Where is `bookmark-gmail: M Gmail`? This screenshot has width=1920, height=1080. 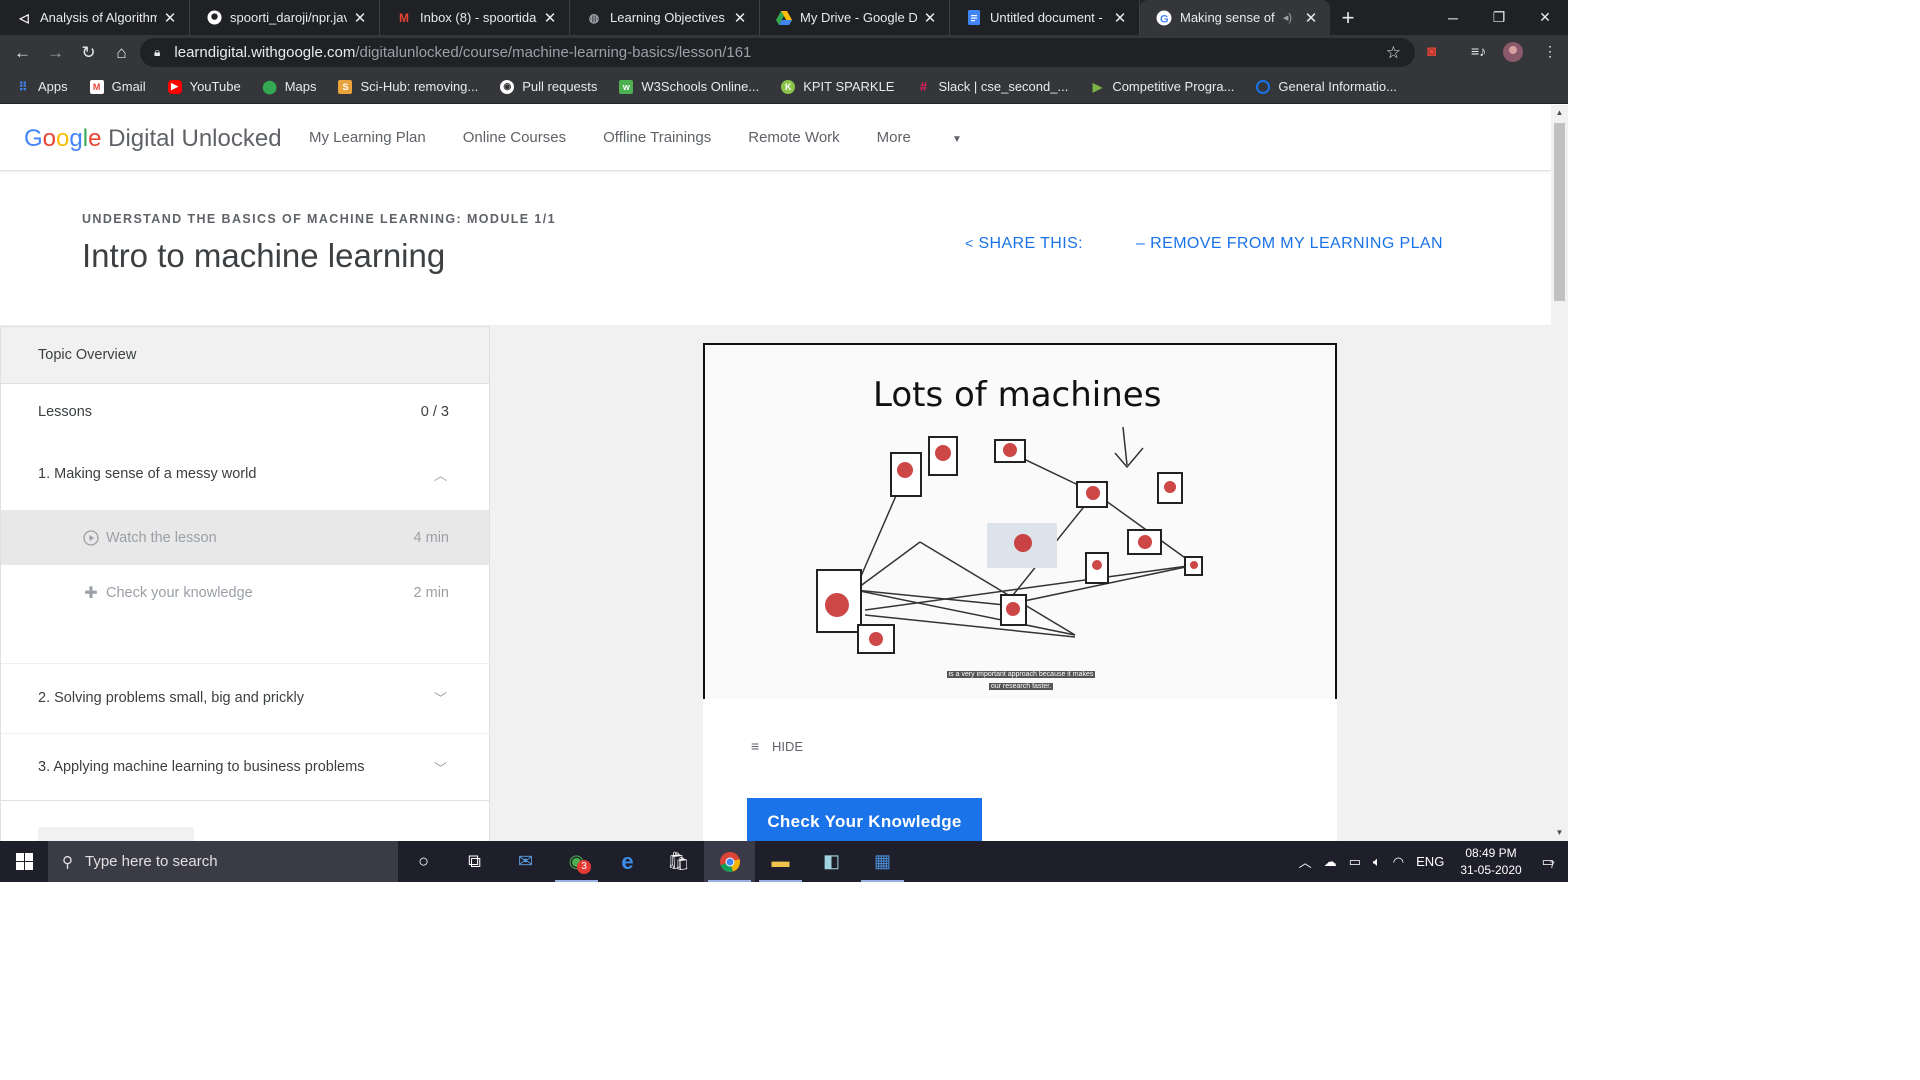 bookmark-gmail: M Gmail is located at coordinates (117, 86).